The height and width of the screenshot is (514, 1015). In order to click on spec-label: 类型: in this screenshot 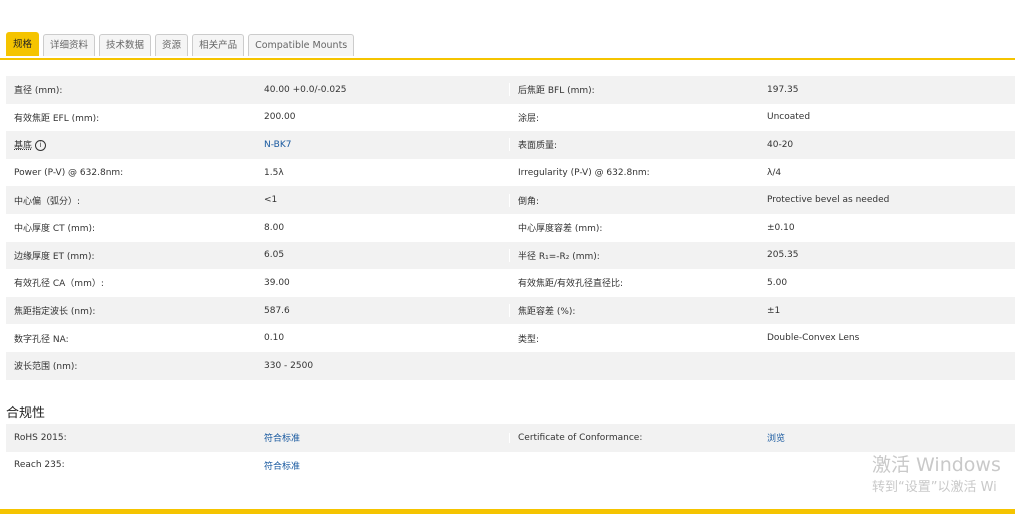, I will do `click(634, 338)`.